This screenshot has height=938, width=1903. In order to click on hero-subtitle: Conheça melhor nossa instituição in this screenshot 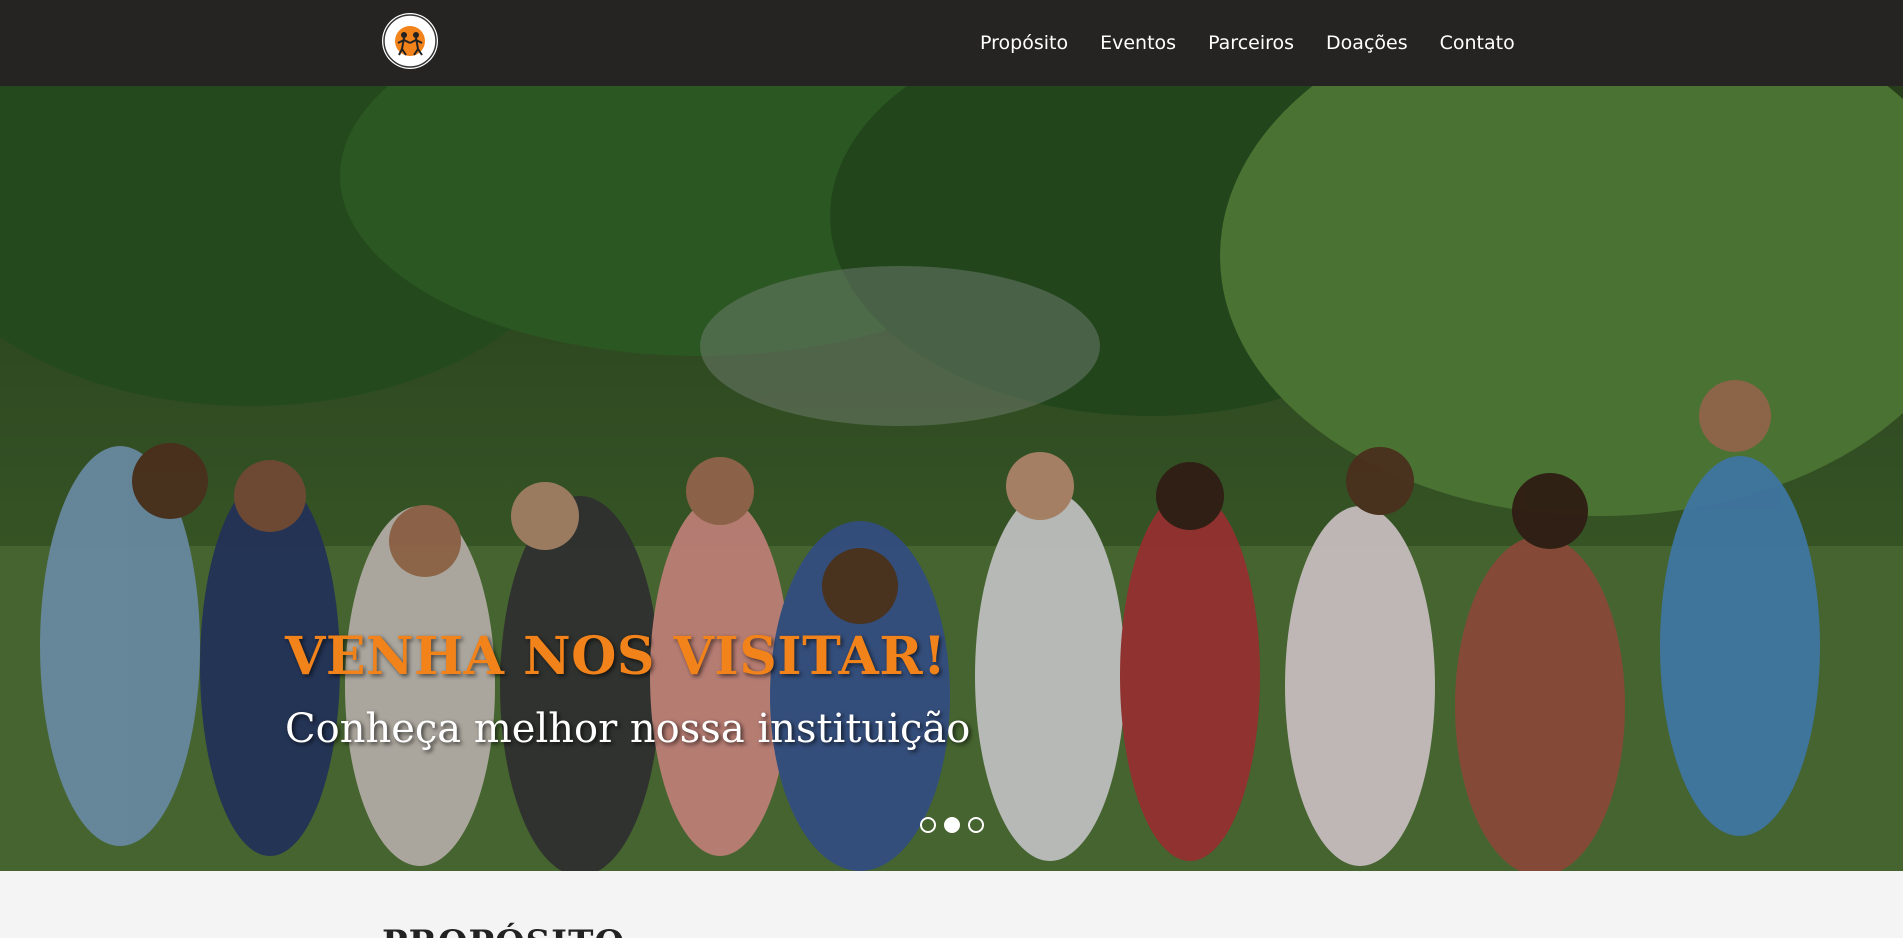, I will do `click(628, 729)`.